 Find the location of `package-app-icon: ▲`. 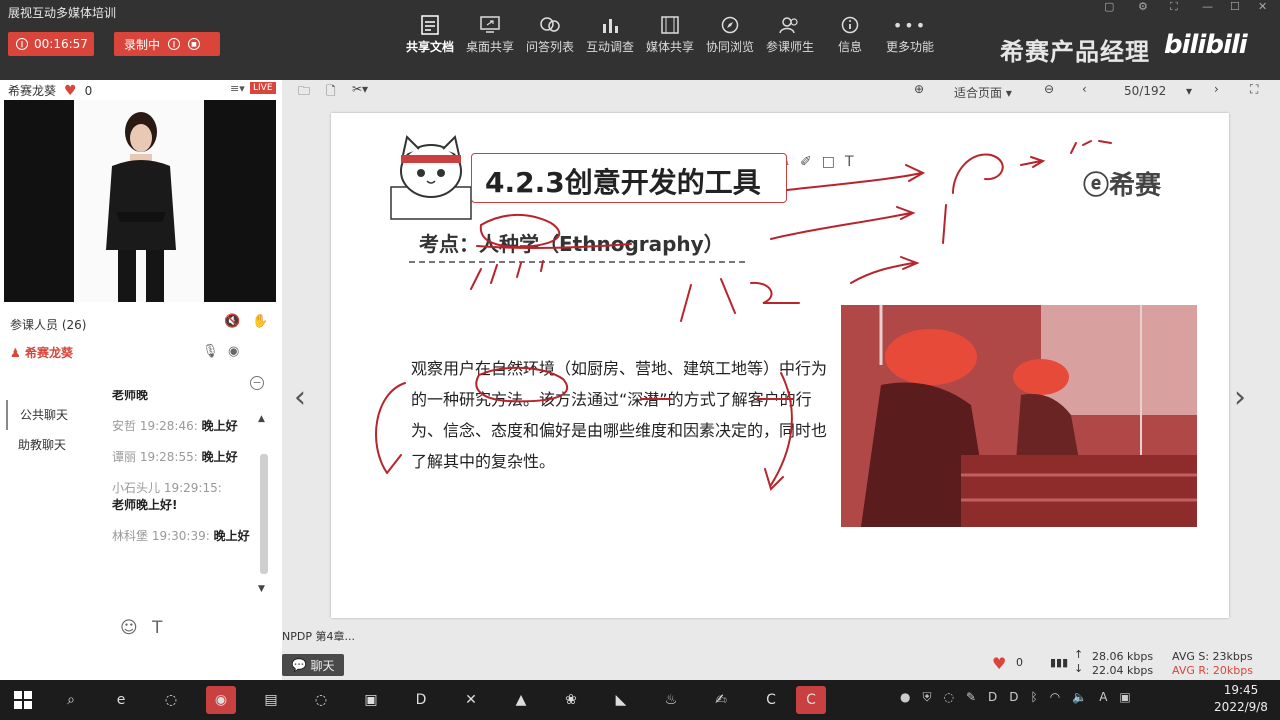

package-app-icon: ▲ is located at coordinates (521, 700).